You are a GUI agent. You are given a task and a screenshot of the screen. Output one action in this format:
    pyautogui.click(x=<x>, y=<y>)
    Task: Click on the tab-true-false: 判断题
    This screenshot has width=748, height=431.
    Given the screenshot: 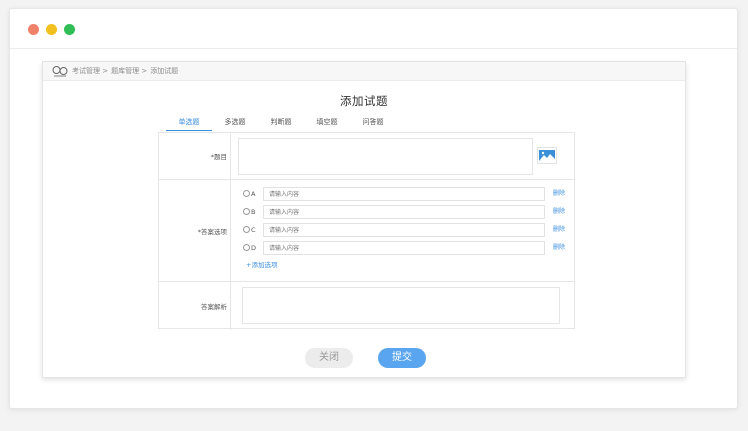 What is the action you would take?
    pyautogui.click(x=281, y=122)
    